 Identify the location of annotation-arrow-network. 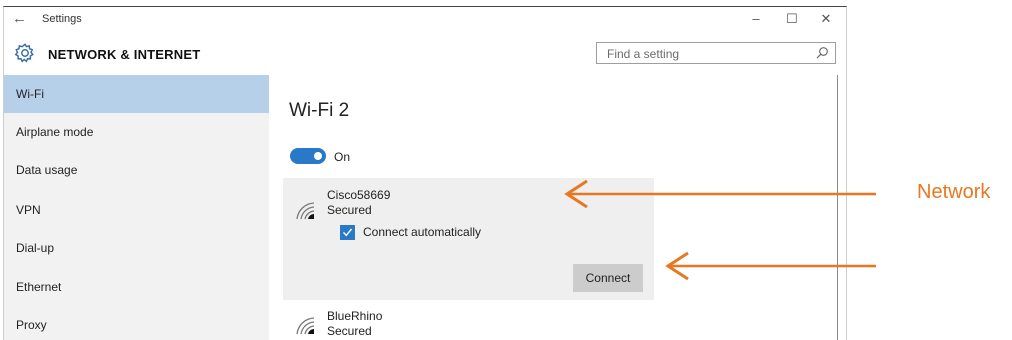
(720, 194).